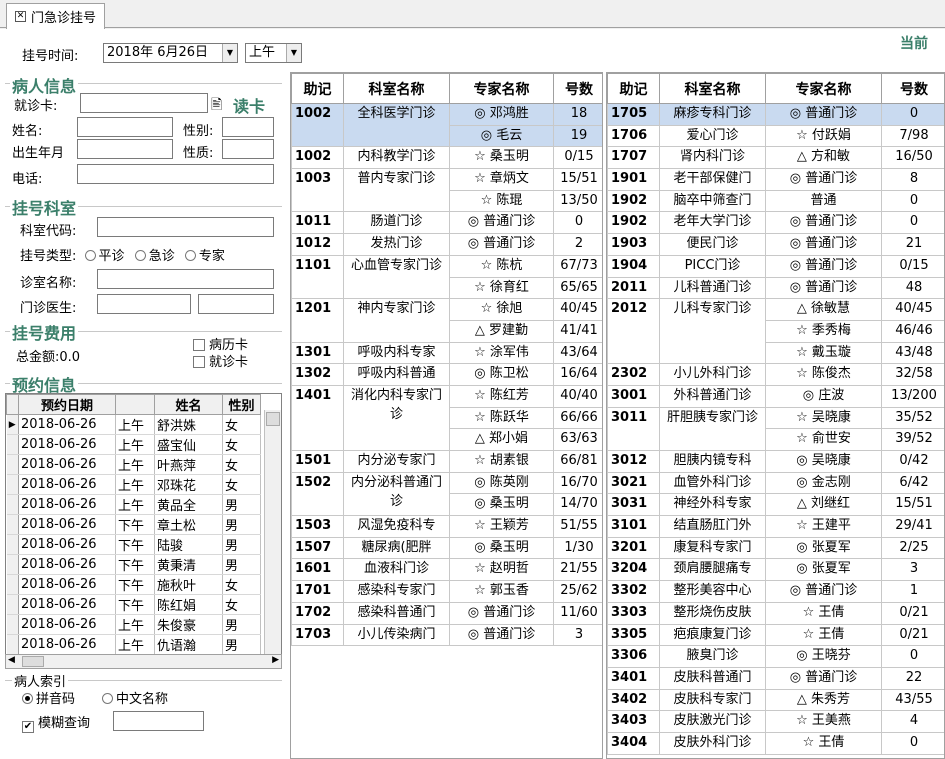 The image size is (945, 759). I want to click on table-row: 2018-06-26 下午 章土松男, so click(133, 524).